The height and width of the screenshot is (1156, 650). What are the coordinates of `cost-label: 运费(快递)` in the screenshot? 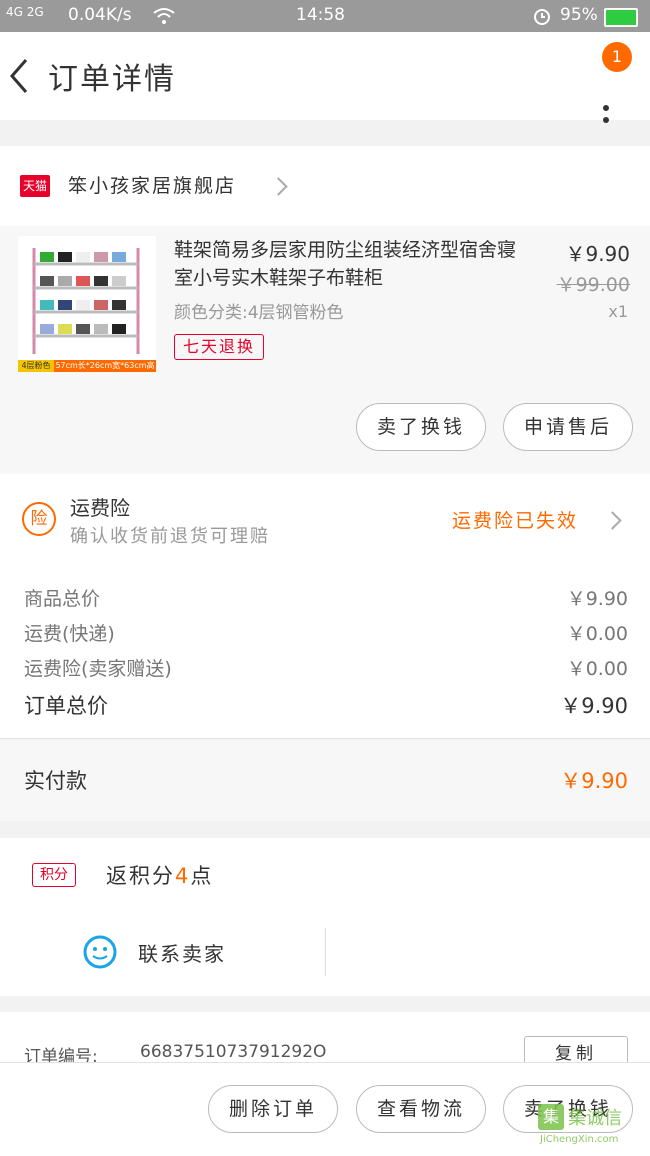 It's located at (69, 634).